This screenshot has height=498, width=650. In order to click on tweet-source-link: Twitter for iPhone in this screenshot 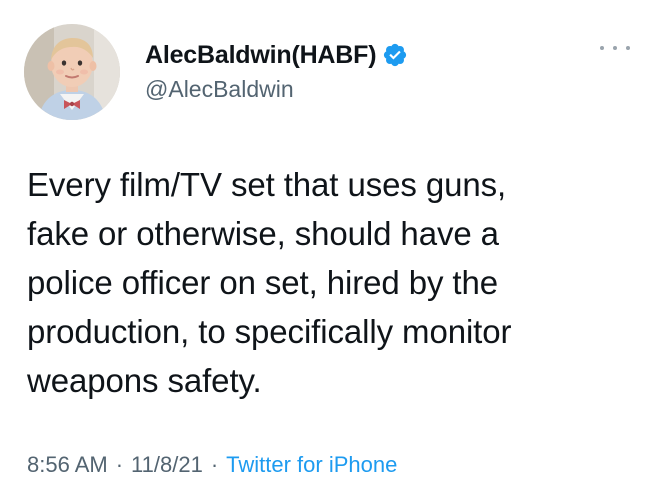, I will do `click(311, 465)`.